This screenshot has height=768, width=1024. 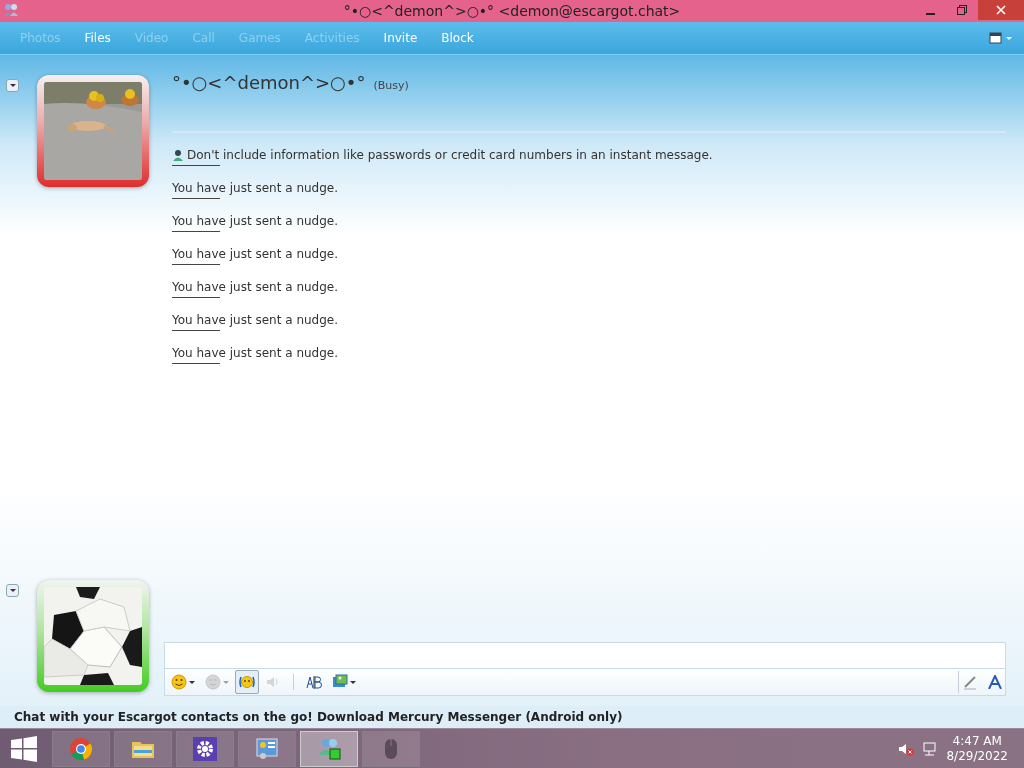 What do you see at coordinates (273, 682) in the screenshot?
I see `speaker-icon` at bounding box center [273, 682].